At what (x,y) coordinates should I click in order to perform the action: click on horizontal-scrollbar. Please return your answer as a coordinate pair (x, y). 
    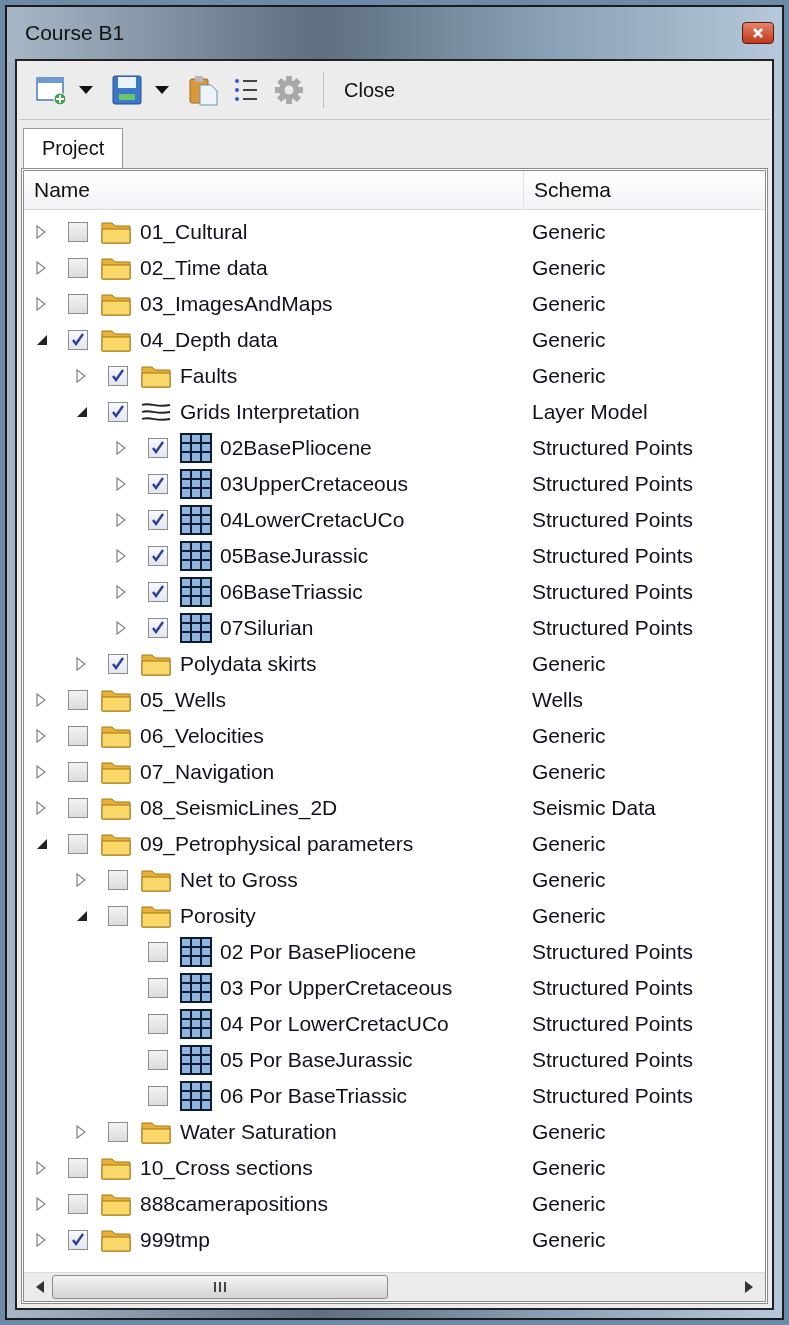
    Looking at the image, I should click on (394, 1286).